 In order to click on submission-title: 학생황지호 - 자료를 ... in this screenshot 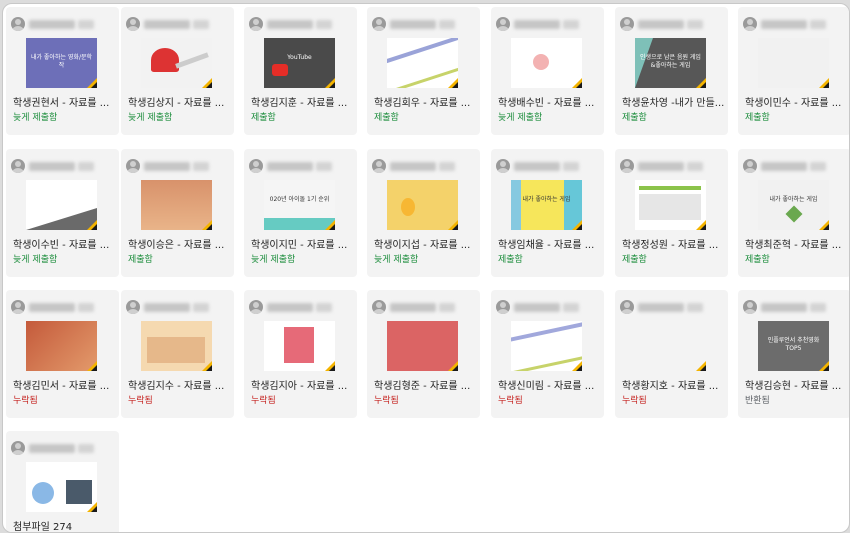, I will do `click(670, 386)`.